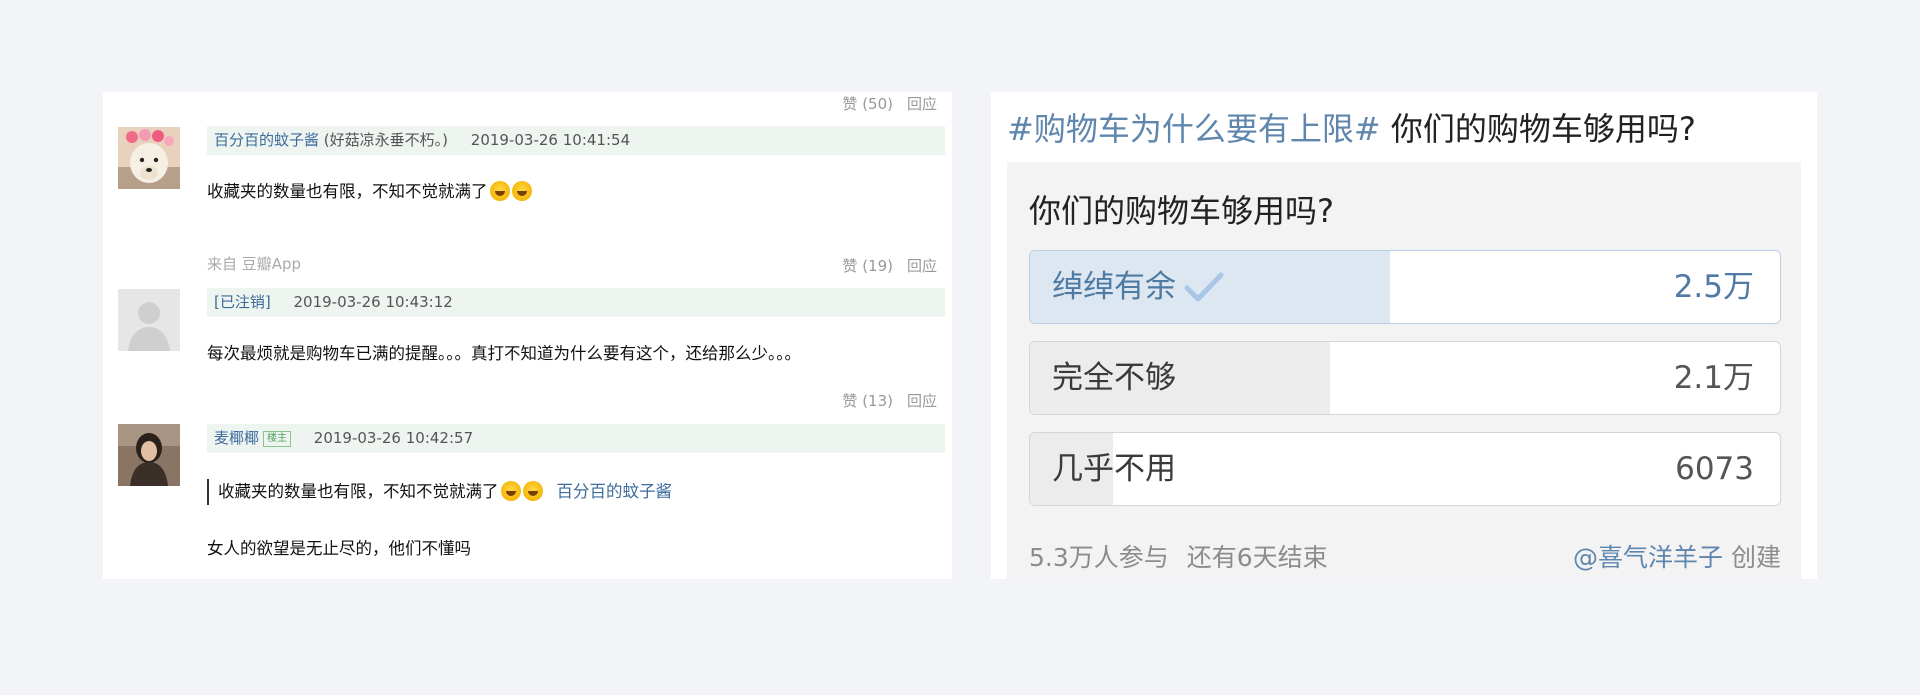 This screenshot has height=695, width=1920. What do you see at coordinates (242, 302) in the screenshot?
I see `comment-author-link: [已注销]` at bounding box center [242, 302].